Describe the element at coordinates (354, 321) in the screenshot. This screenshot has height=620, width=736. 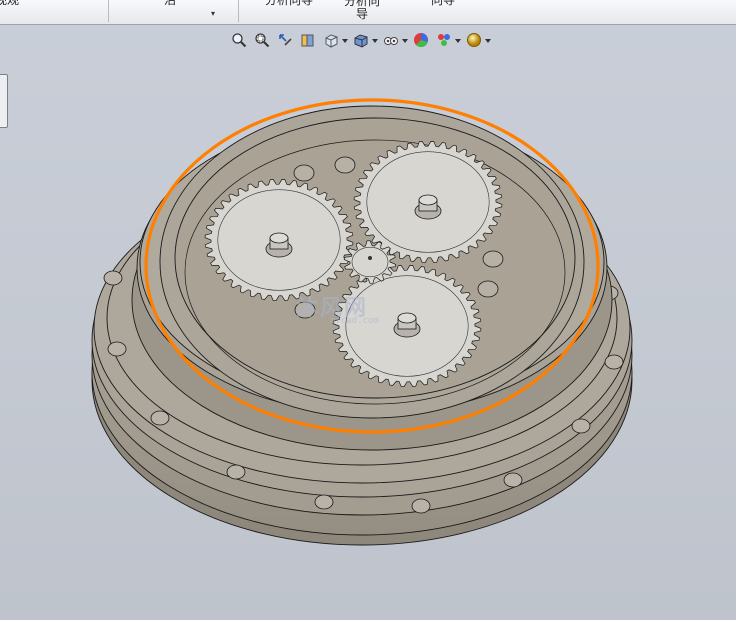
I see `watermark-url: mfcad.com` at that location.